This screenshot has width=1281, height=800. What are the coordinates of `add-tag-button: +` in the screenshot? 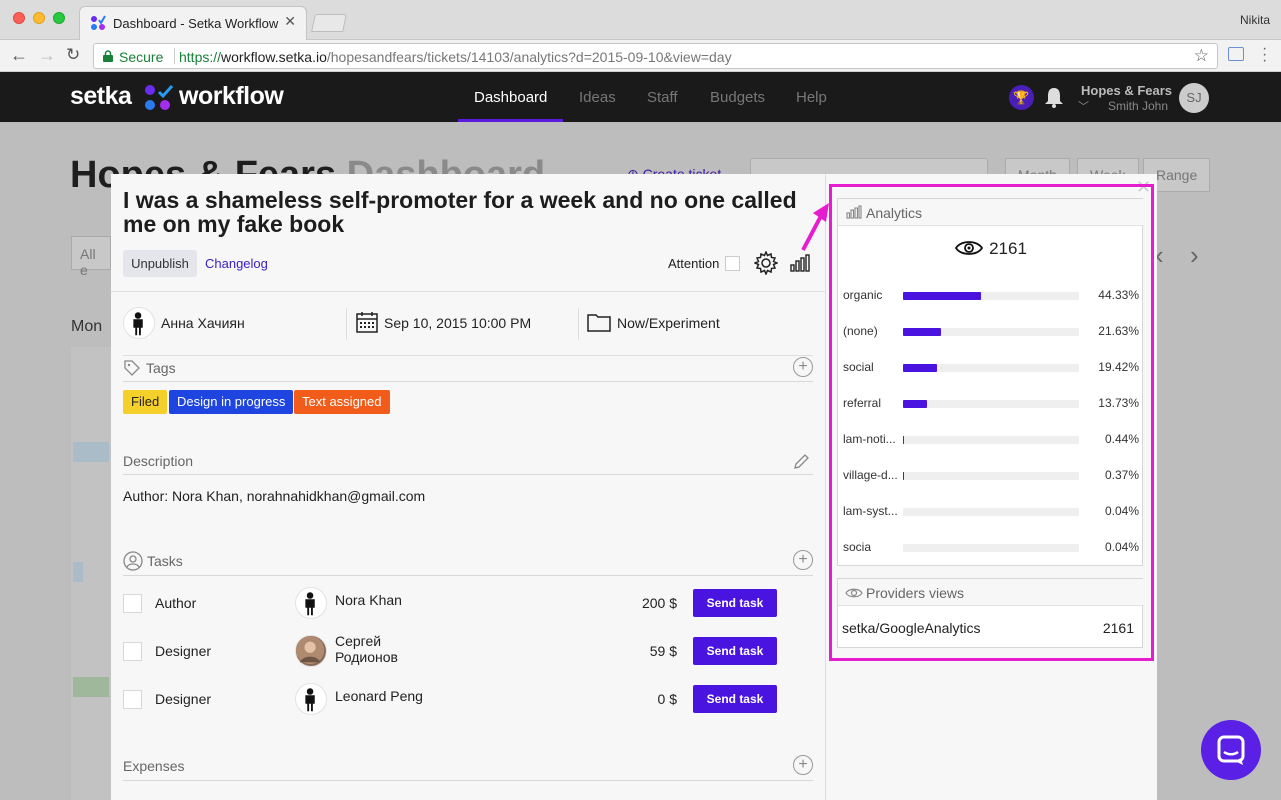 It's located at (803, 367).